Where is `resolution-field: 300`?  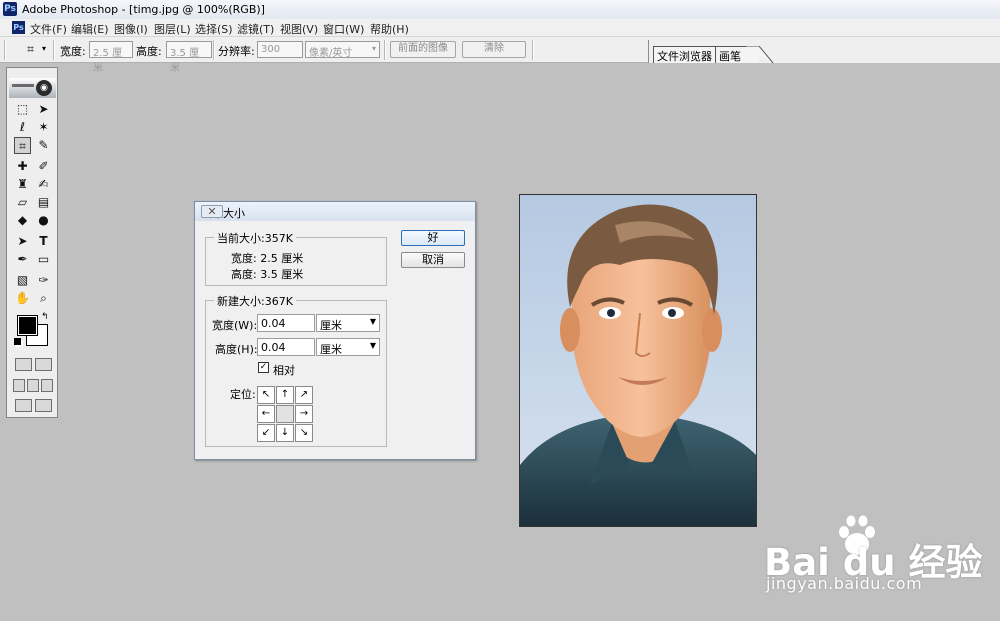
resolution-field: 300 is located at coordinates (280, 49).